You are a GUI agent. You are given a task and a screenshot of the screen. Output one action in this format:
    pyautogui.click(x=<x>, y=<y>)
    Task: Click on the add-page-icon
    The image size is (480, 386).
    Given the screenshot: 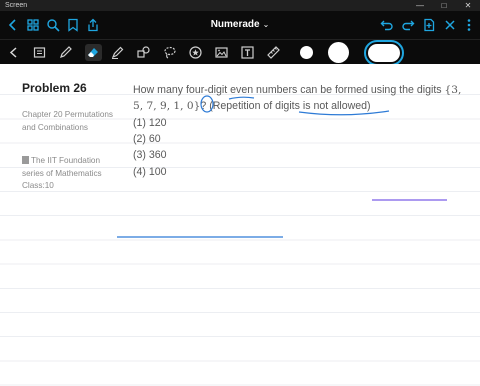 What is the action you would take?
    pyautogui.click(x=429, y=25)
    